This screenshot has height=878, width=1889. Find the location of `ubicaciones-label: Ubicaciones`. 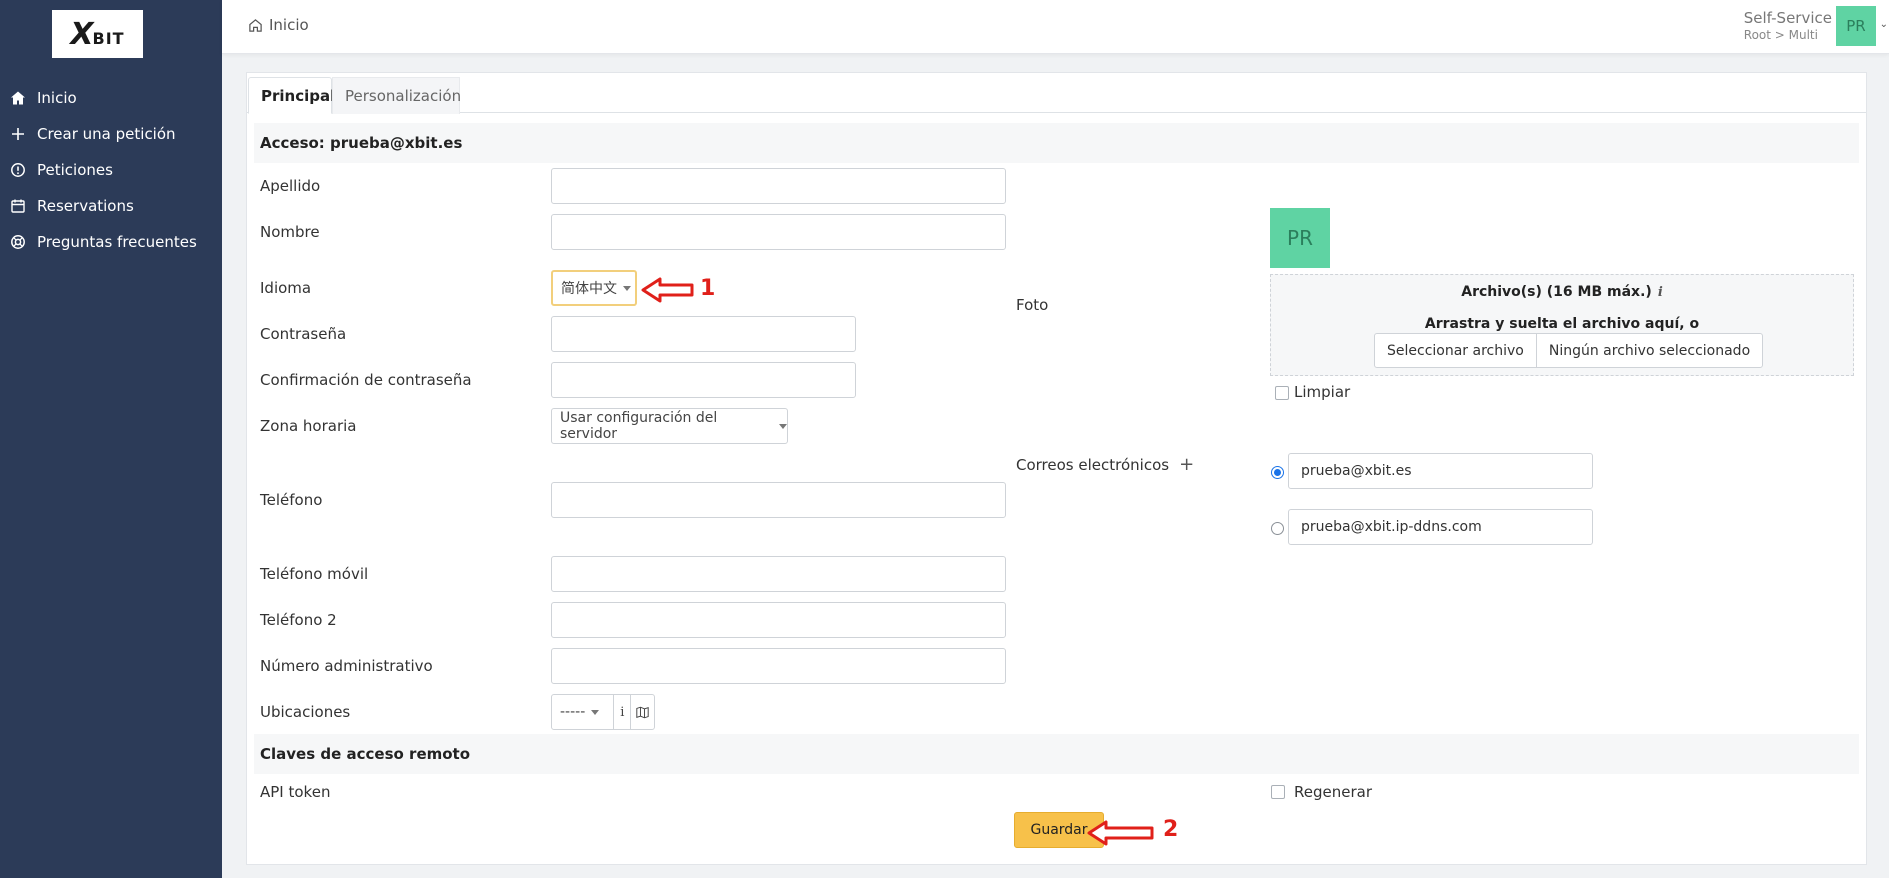

ubicaciones-label: Ubicaciones is located at coordinates (305, 712).